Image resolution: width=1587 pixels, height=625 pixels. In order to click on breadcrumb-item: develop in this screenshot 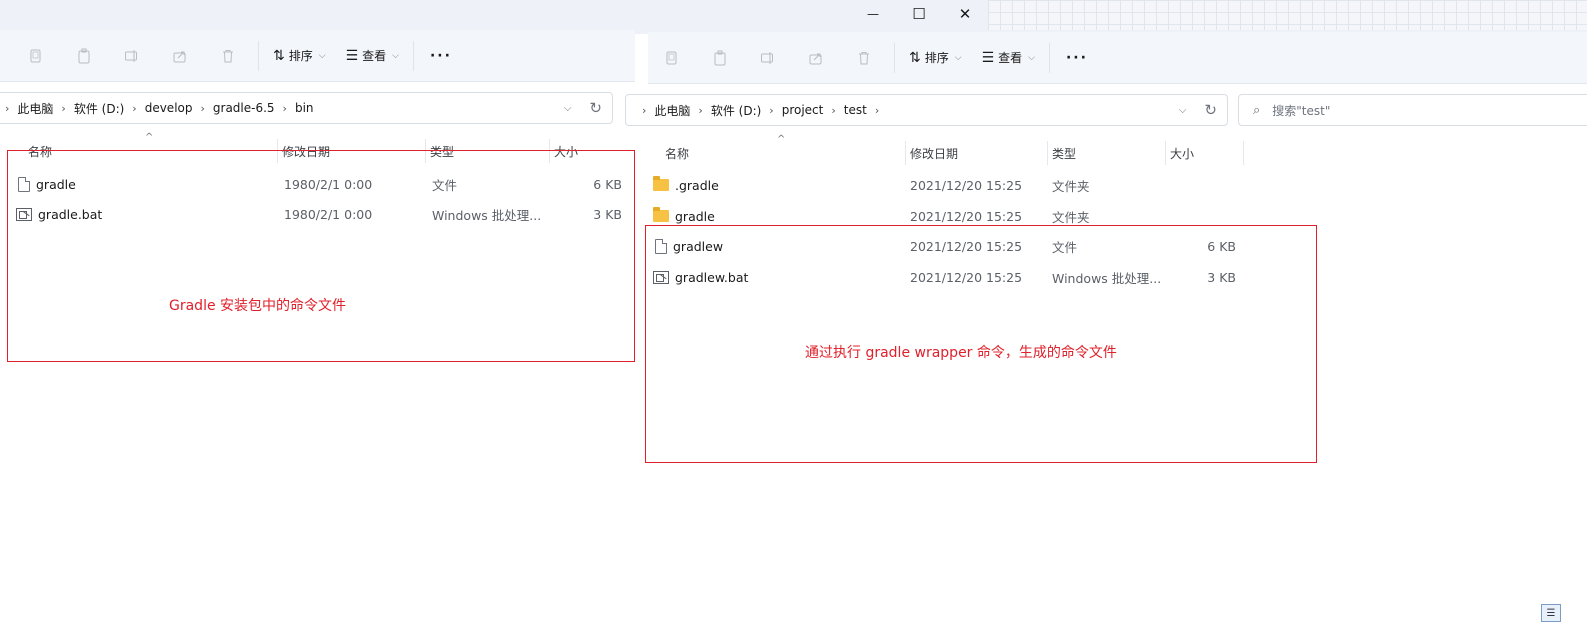, I will do `click(169, 108)`.